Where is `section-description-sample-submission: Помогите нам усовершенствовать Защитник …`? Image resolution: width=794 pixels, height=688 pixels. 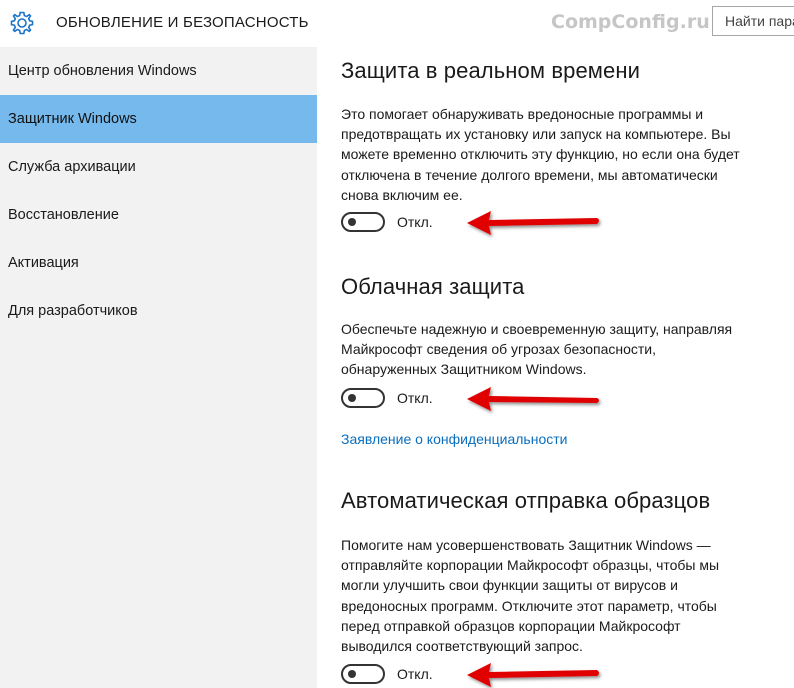 section-description-sample-submission: Помогите нам усовершенствовать Защитник … is located at coordinates (561, 595).